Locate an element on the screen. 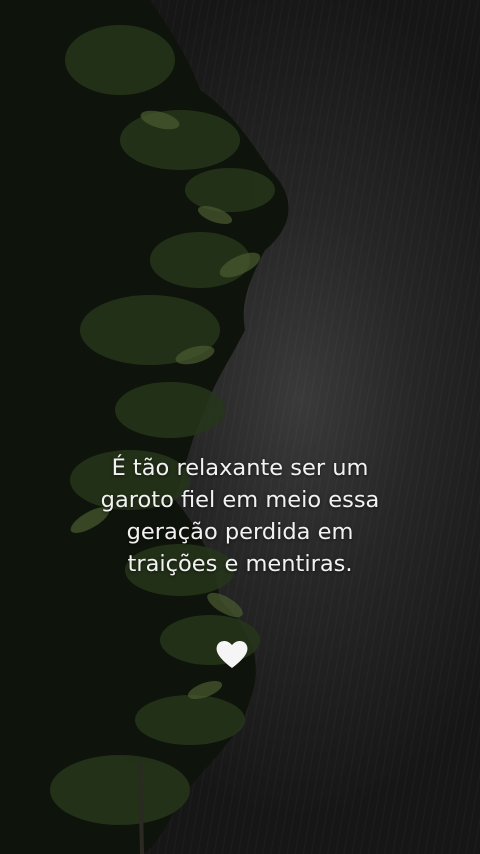 This screenshot has height=854, width=480. white-heart-icon is located at coordinates (232, 654).